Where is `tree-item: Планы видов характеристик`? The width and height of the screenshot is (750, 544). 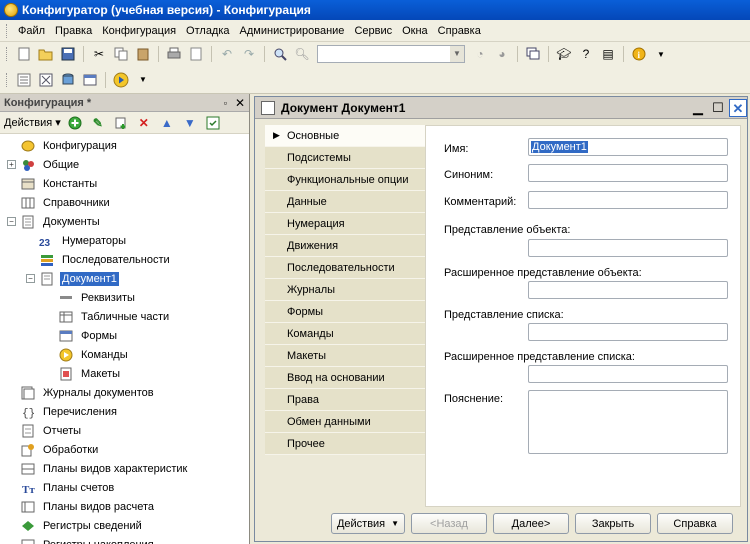 tree-item: Планы видов характеристик is located at coordinates (124, 468).